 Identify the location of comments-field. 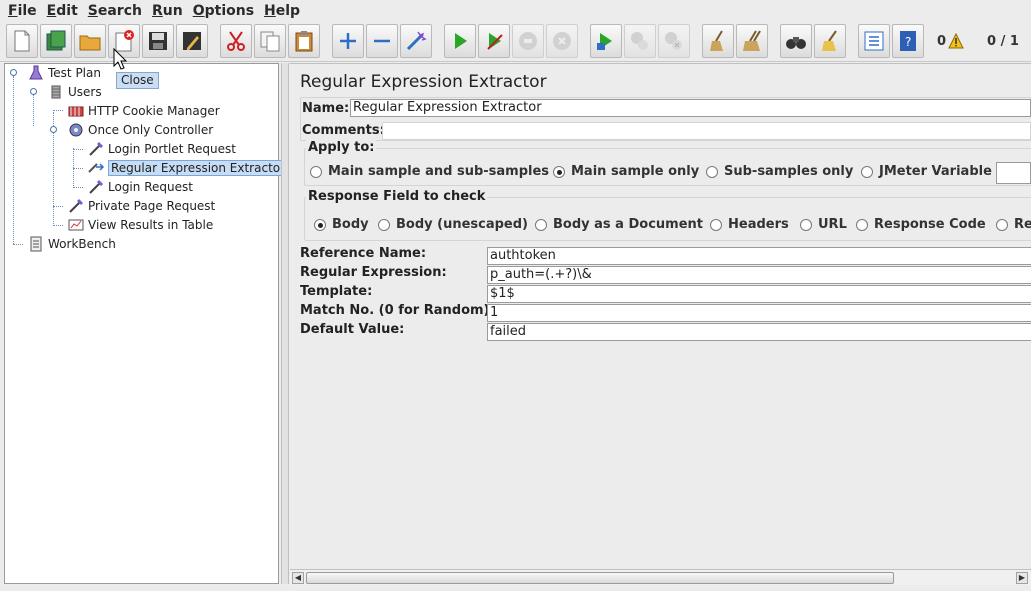
(706, 131).